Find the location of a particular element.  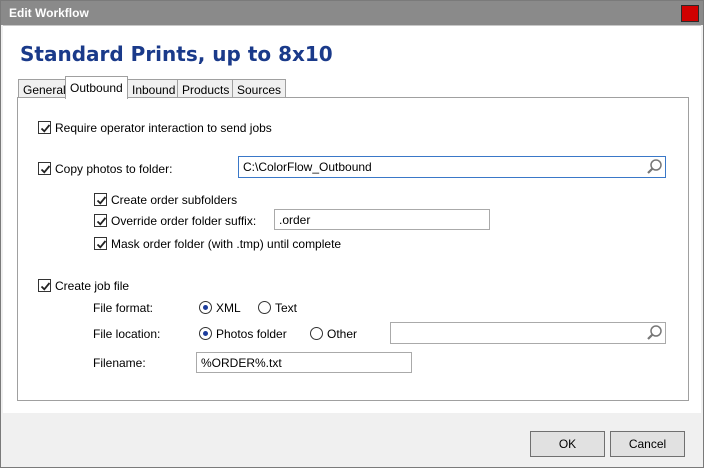

photos-folder-label: Photos folder is located at coordinates (251, 334).